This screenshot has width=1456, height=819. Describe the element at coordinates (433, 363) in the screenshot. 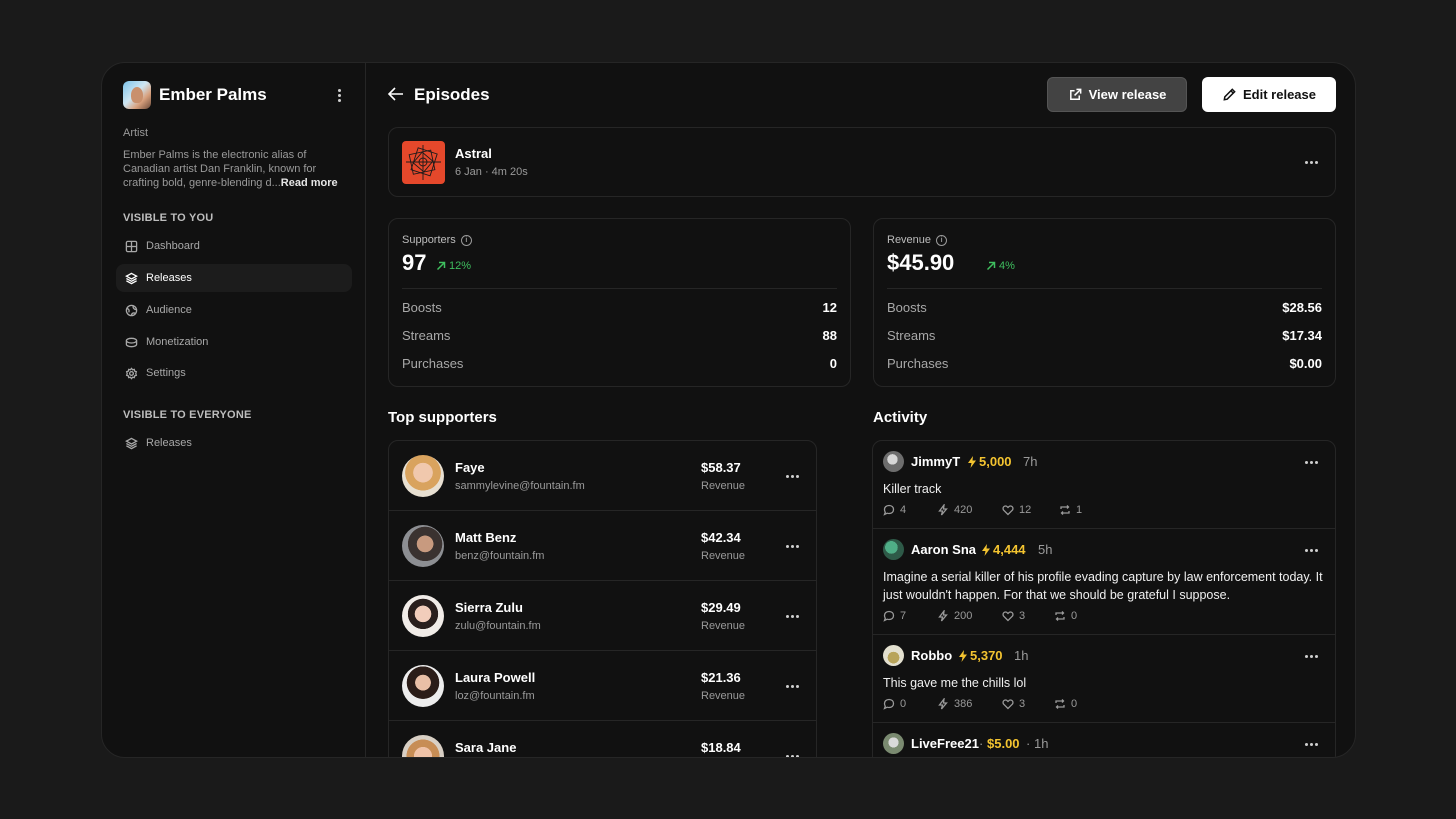

I see `stat-row-label: Purchases` at that location.